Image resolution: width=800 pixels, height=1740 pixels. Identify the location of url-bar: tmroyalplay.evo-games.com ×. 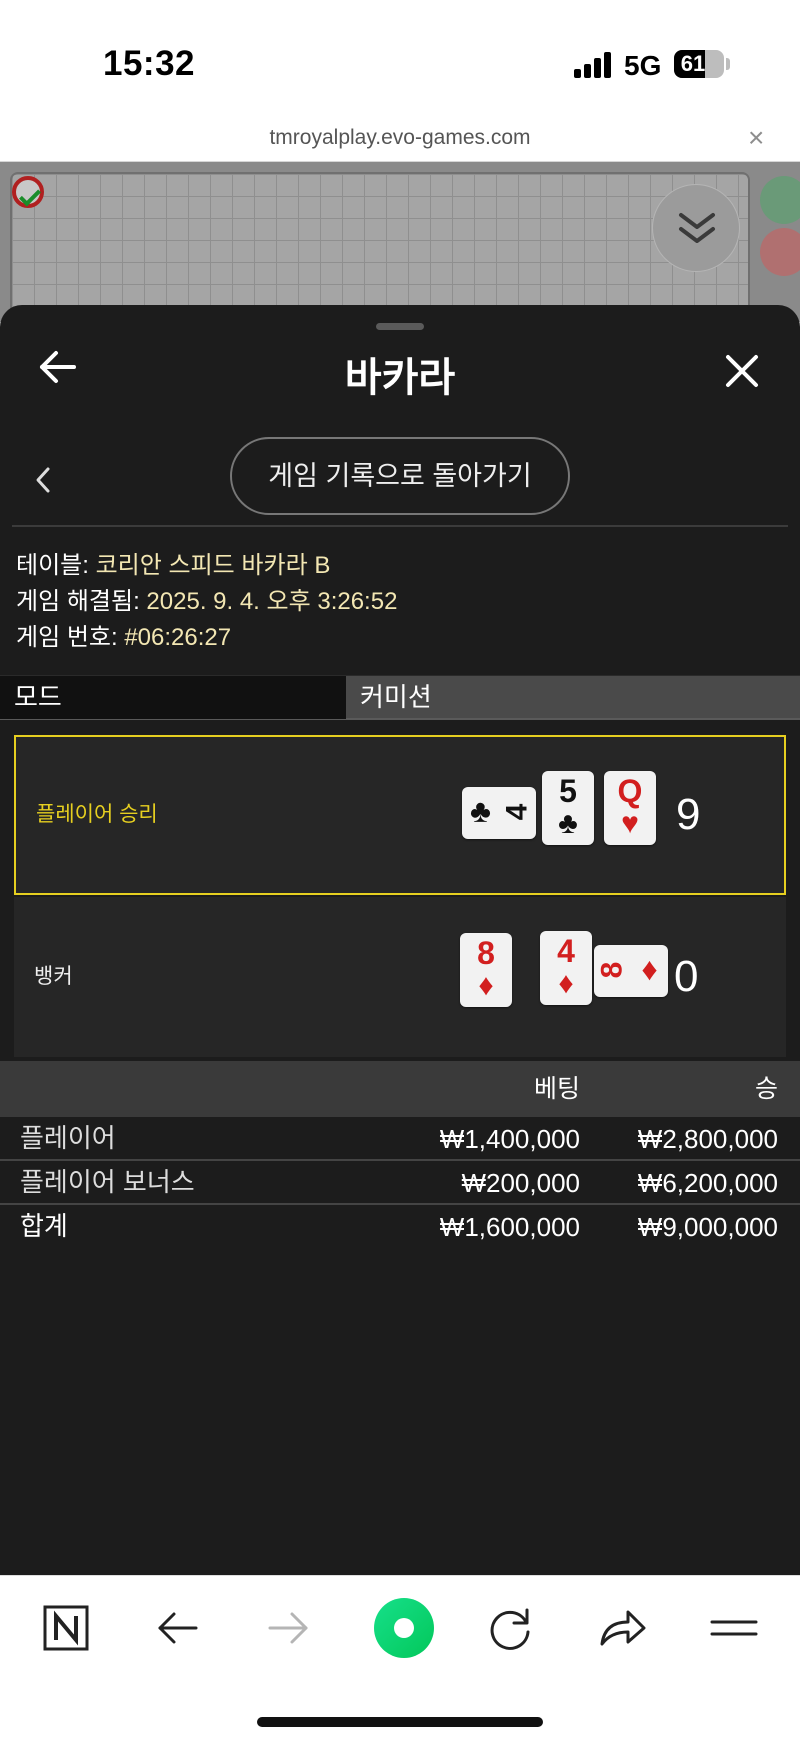
(400, 141).